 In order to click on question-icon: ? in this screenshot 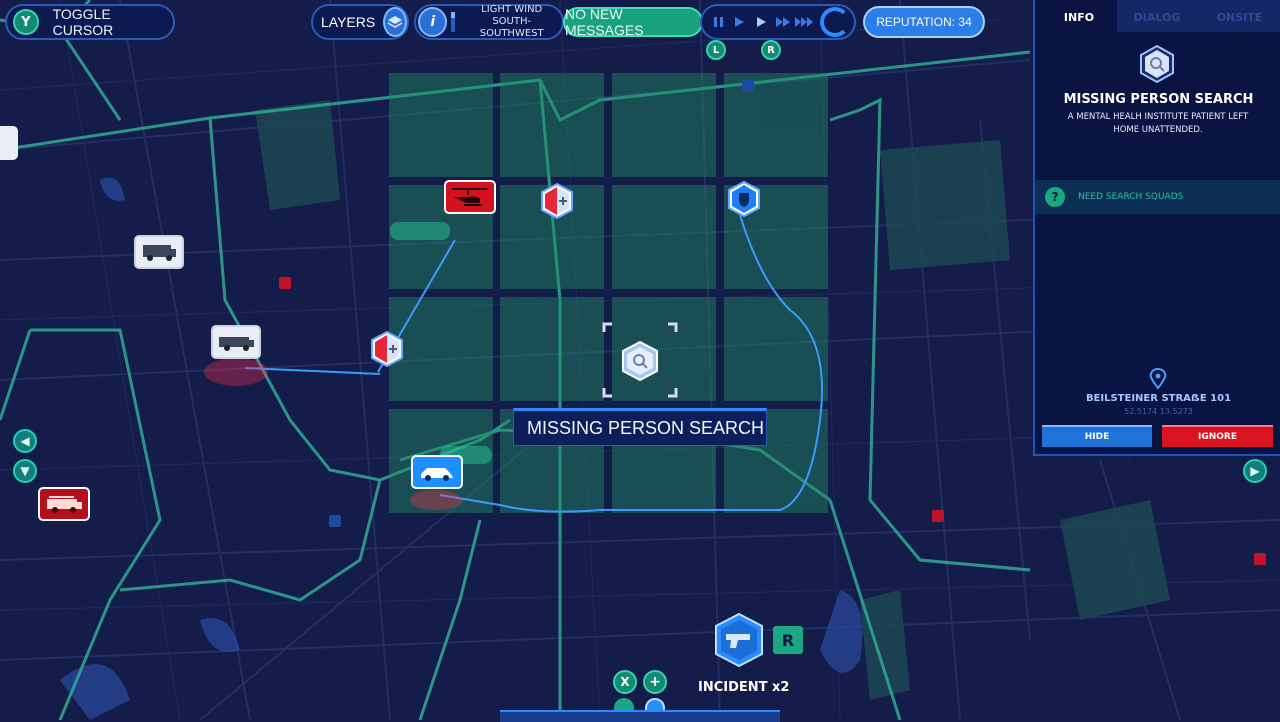, I will do `click(1055, 197)`.